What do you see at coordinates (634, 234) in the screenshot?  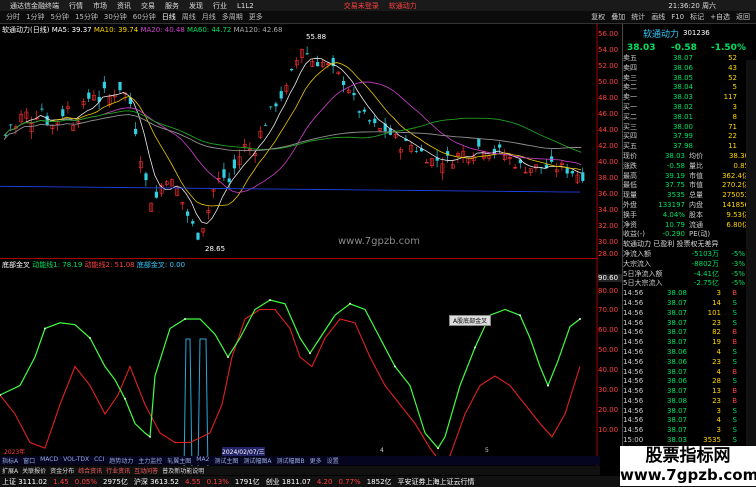 I see `stat-label: 收益(-)` at bounding box center [634, 234].